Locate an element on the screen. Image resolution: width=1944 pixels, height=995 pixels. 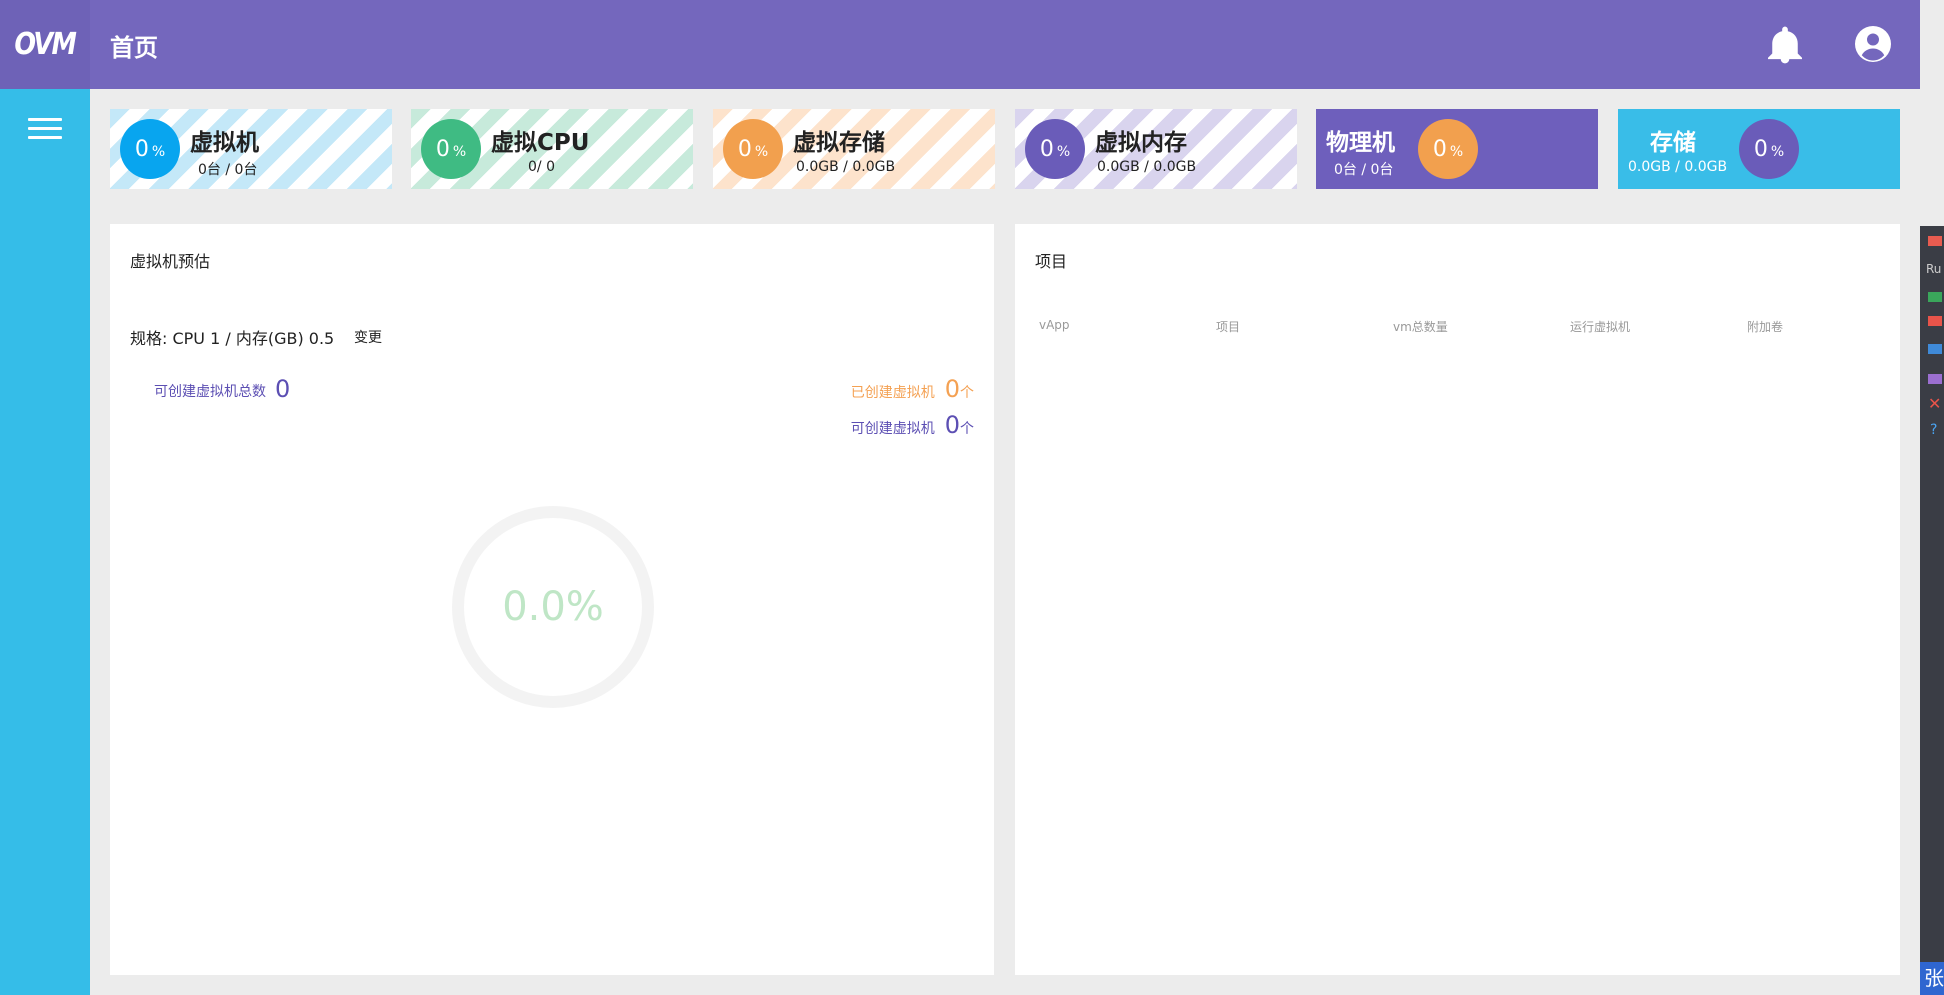
logo-text: OVM is located at coordinates (45, 44).